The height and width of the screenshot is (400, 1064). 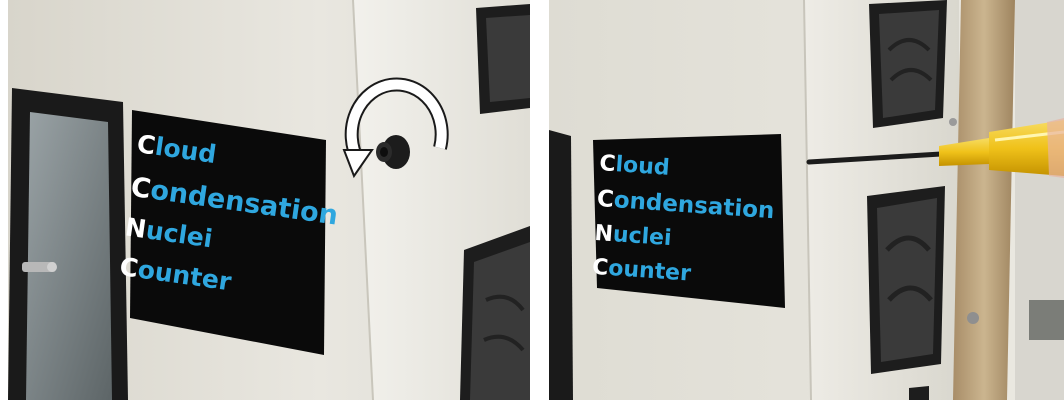 I want to click on latch-knob-icon, so click(x=52, y=267).